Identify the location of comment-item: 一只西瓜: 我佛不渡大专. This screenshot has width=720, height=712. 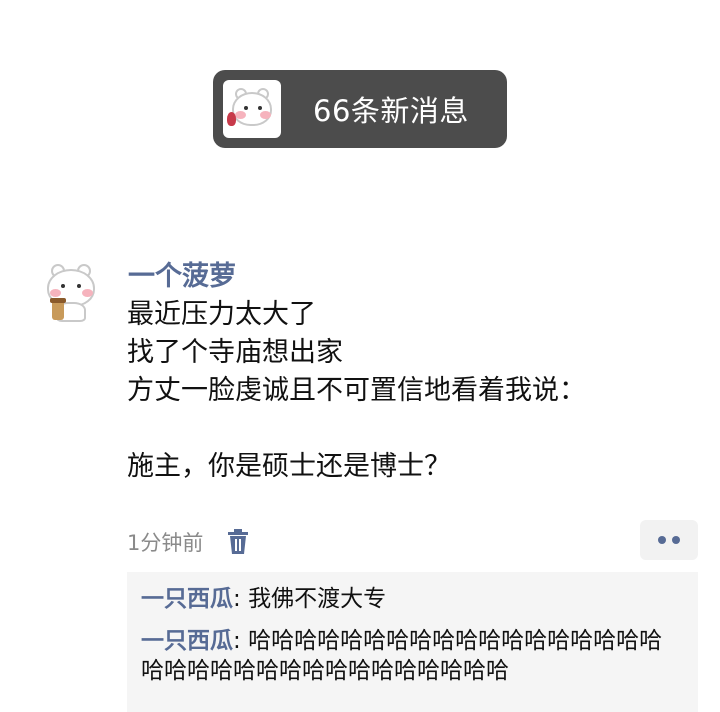
(412, 599).